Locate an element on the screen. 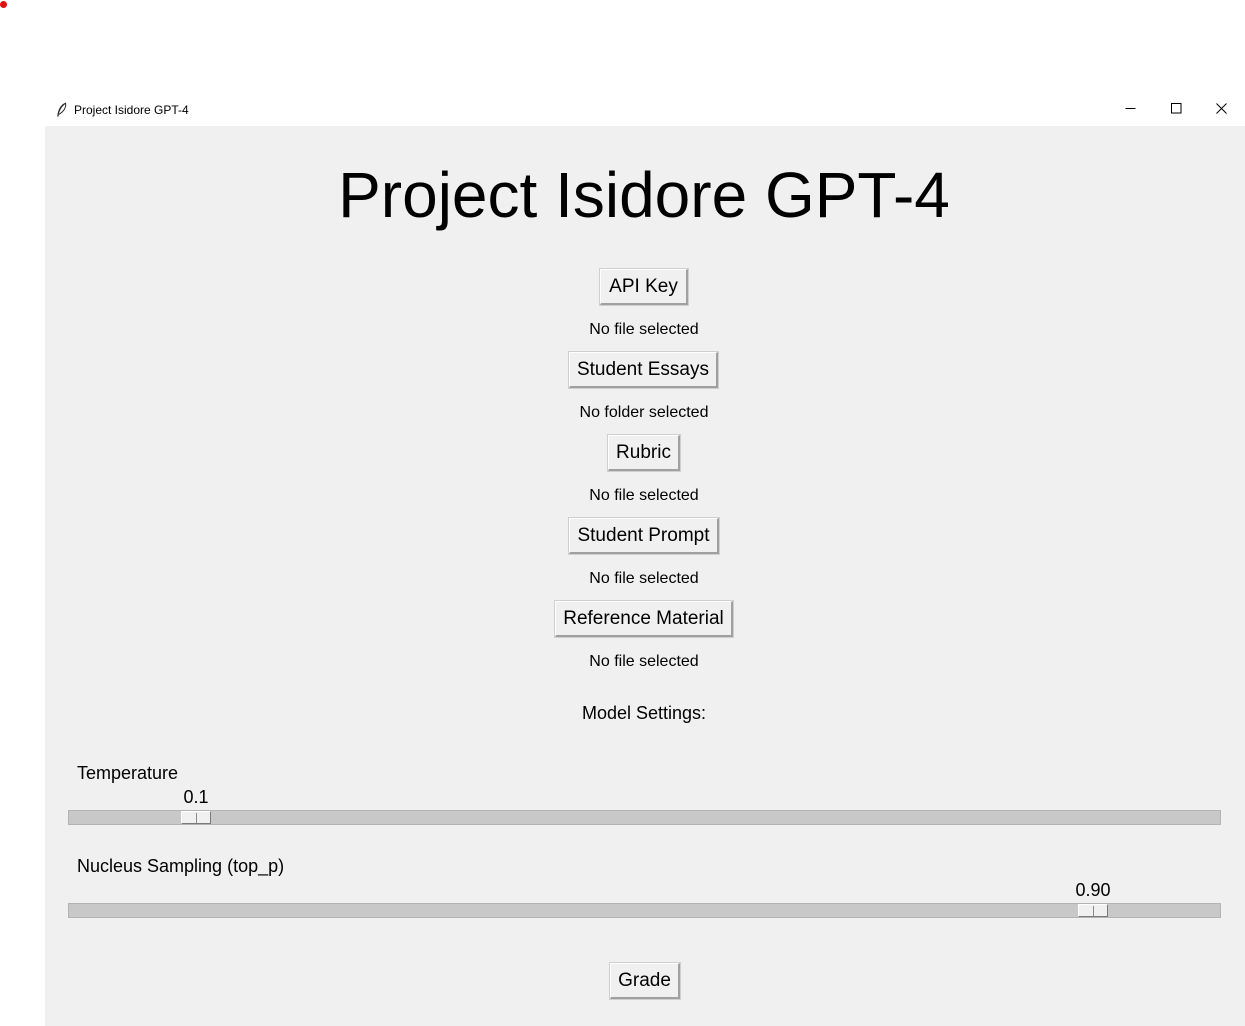 Image resolution: width=1245 pixels, height=1026 pixels. maximize-button is located at coordinates (1176, 110).